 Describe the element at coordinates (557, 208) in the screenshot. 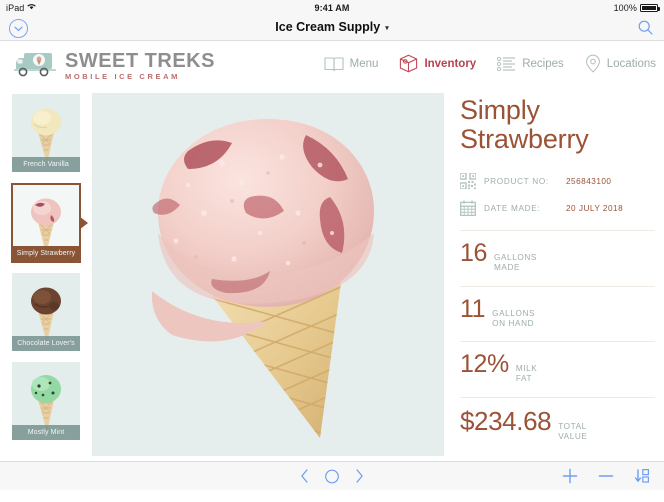

I see `meta-row-date-made: DATE MADE: 20 JULY 2018` at that location.